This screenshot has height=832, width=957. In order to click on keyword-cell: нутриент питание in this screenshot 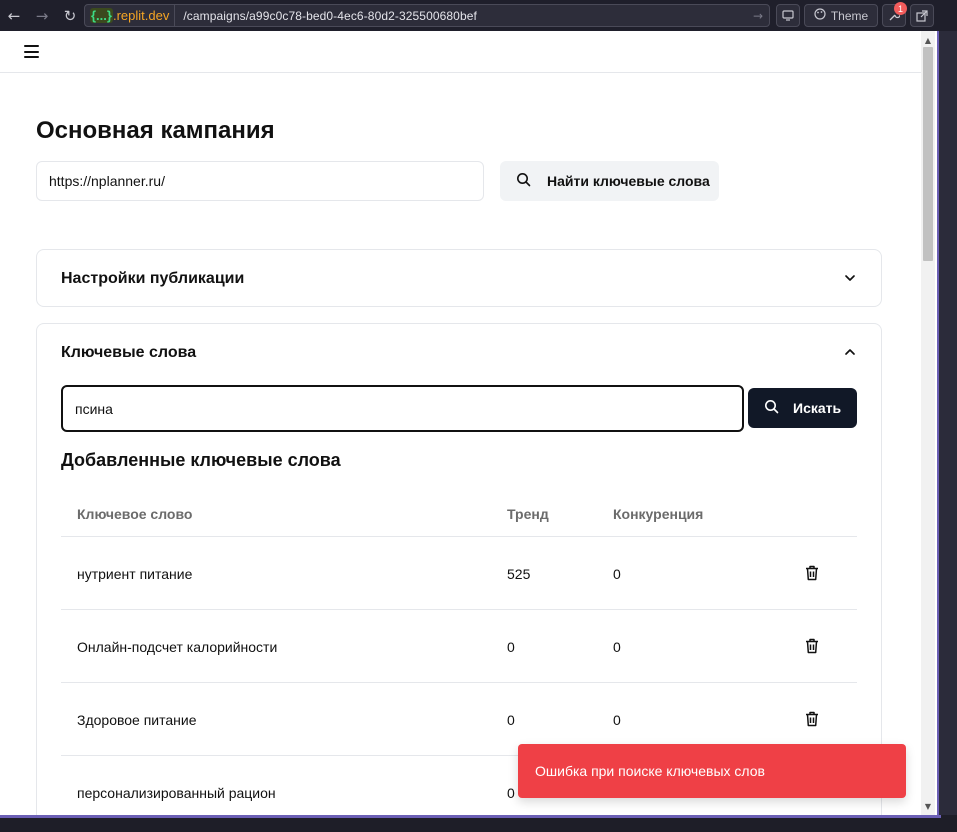, I will do `click(135, 574)`.